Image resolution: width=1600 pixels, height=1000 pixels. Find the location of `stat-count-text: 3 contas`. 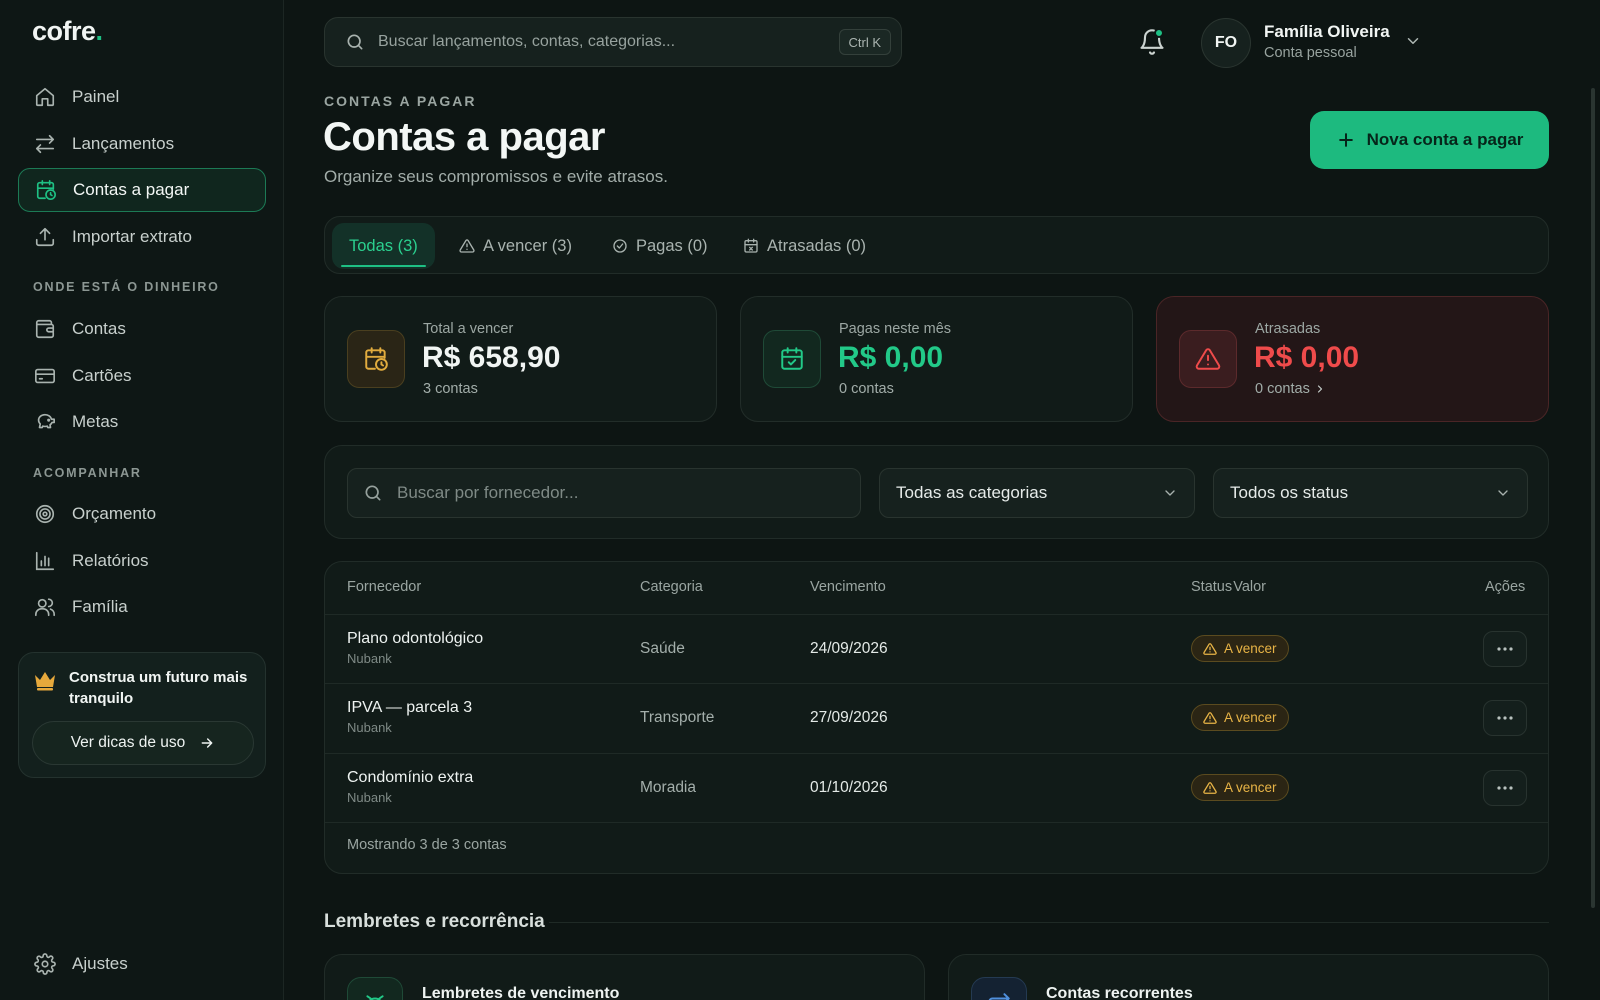

stat-count-text: 3 contas is located at coordinates (450, 389).